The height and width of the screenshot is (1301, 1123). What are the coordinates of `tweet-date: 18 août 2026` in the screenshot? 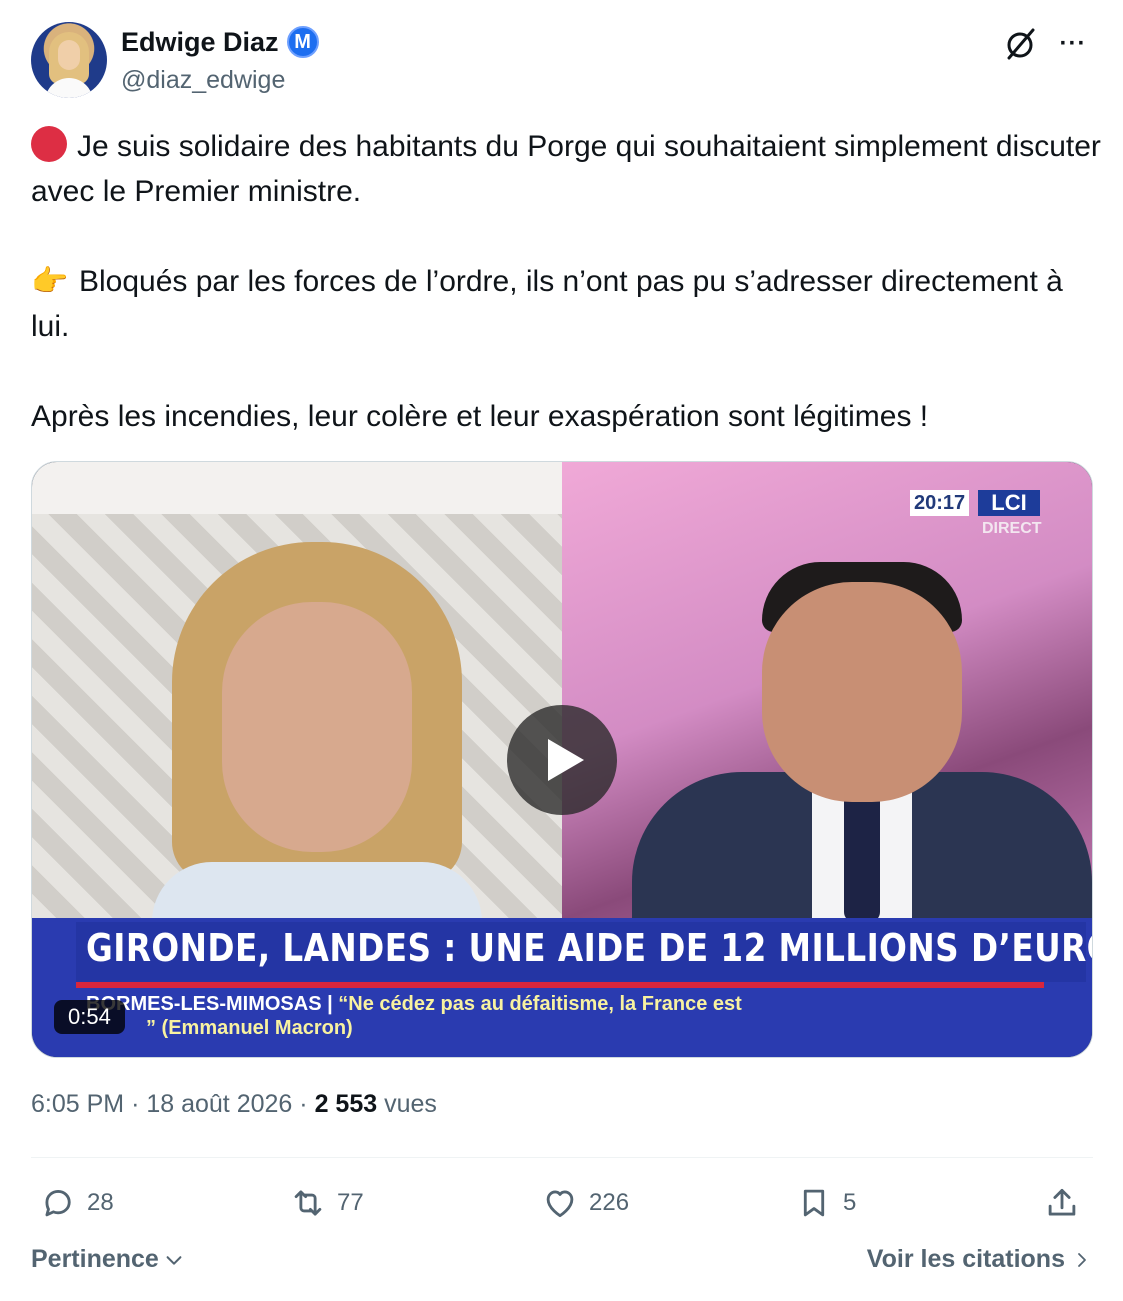 It's located at (219, 1104).